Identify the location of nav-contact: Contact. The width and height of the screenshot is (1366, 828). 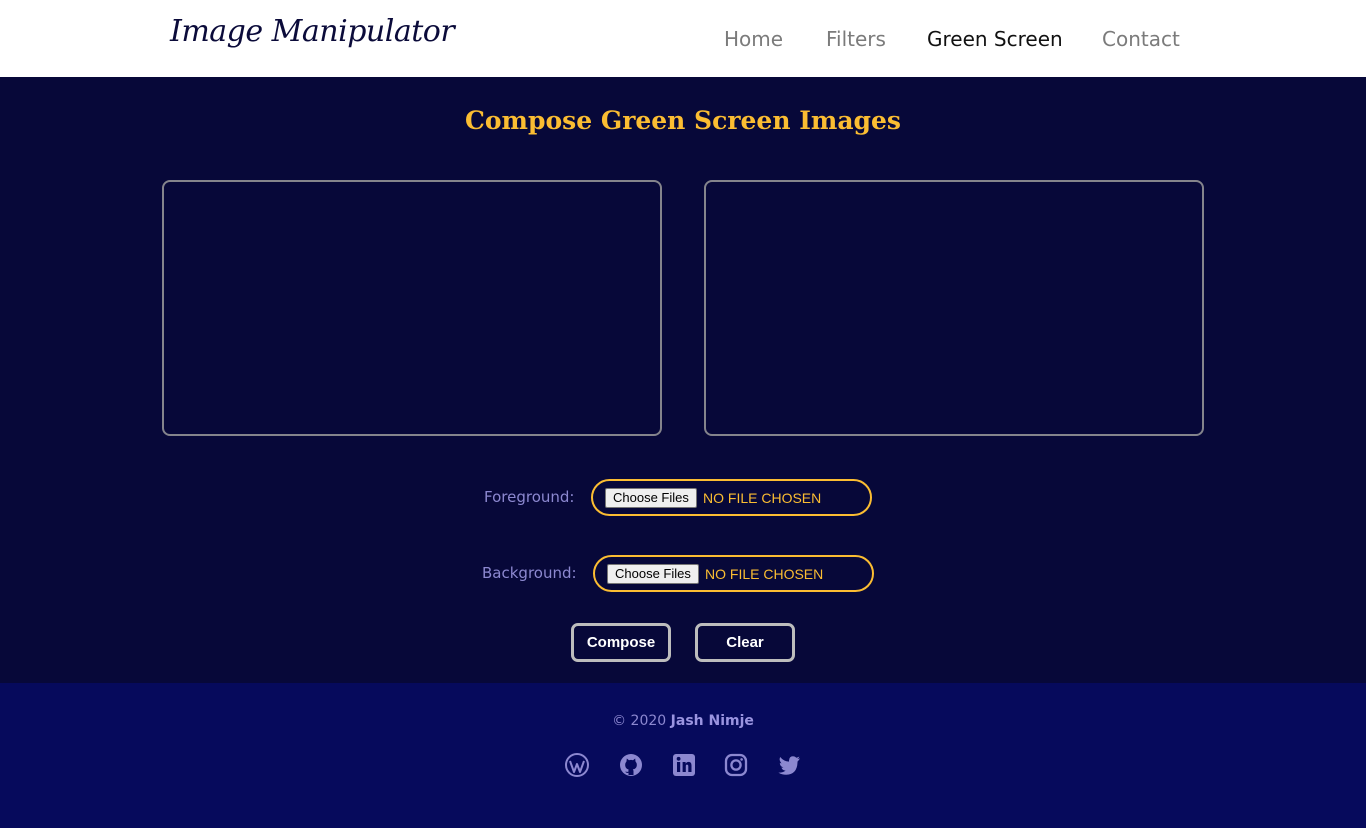
(1141, 39).